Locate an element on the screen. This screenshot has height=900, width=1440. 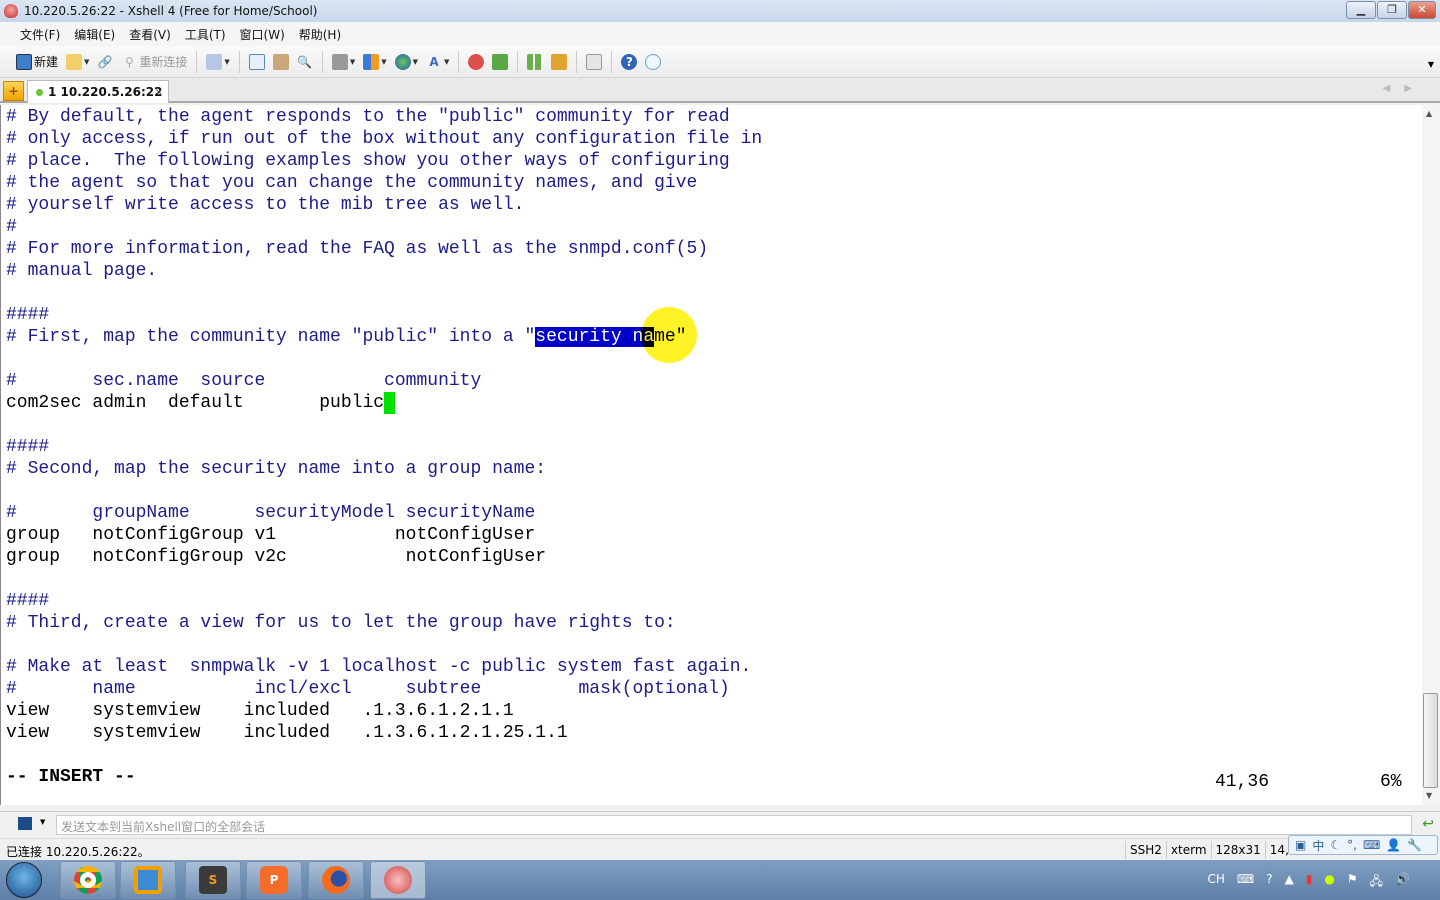
vmware-icon is located at coordinates (148, 880).